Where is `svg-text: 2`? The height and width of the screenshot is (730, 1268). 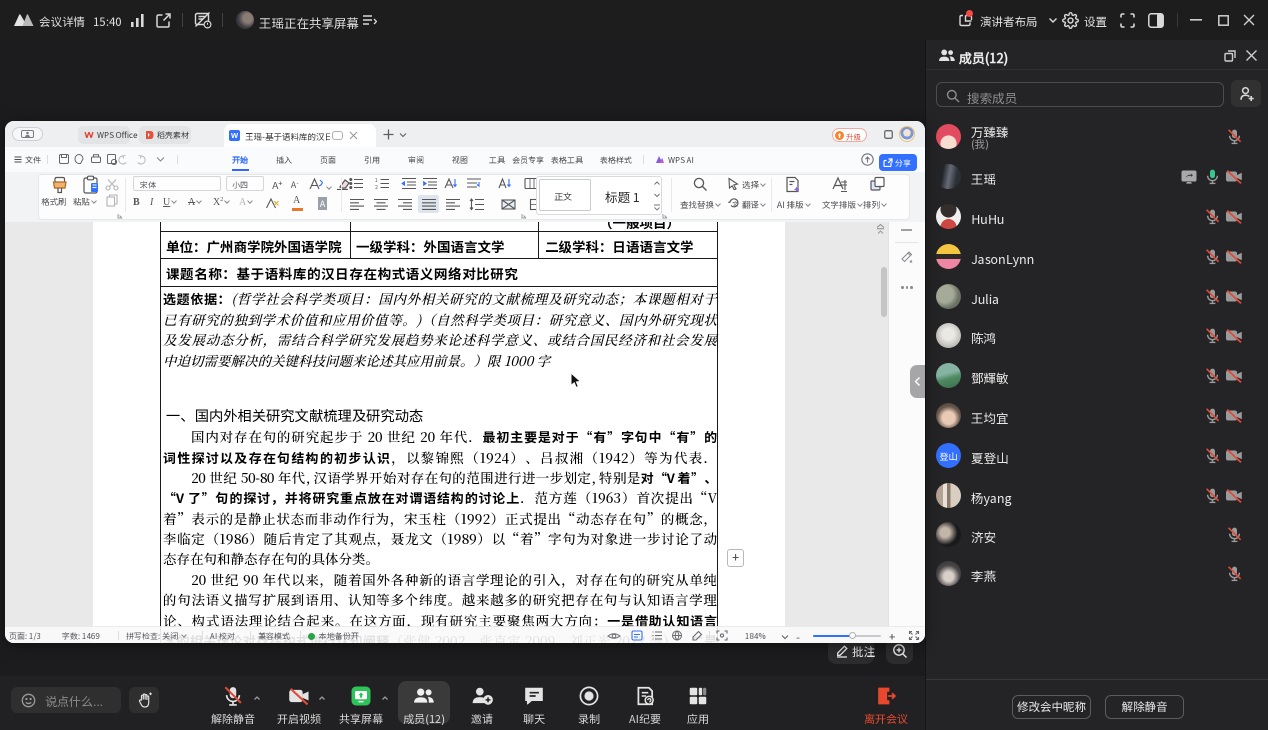 svg-text: 2 is located at coordinates (376, 187).